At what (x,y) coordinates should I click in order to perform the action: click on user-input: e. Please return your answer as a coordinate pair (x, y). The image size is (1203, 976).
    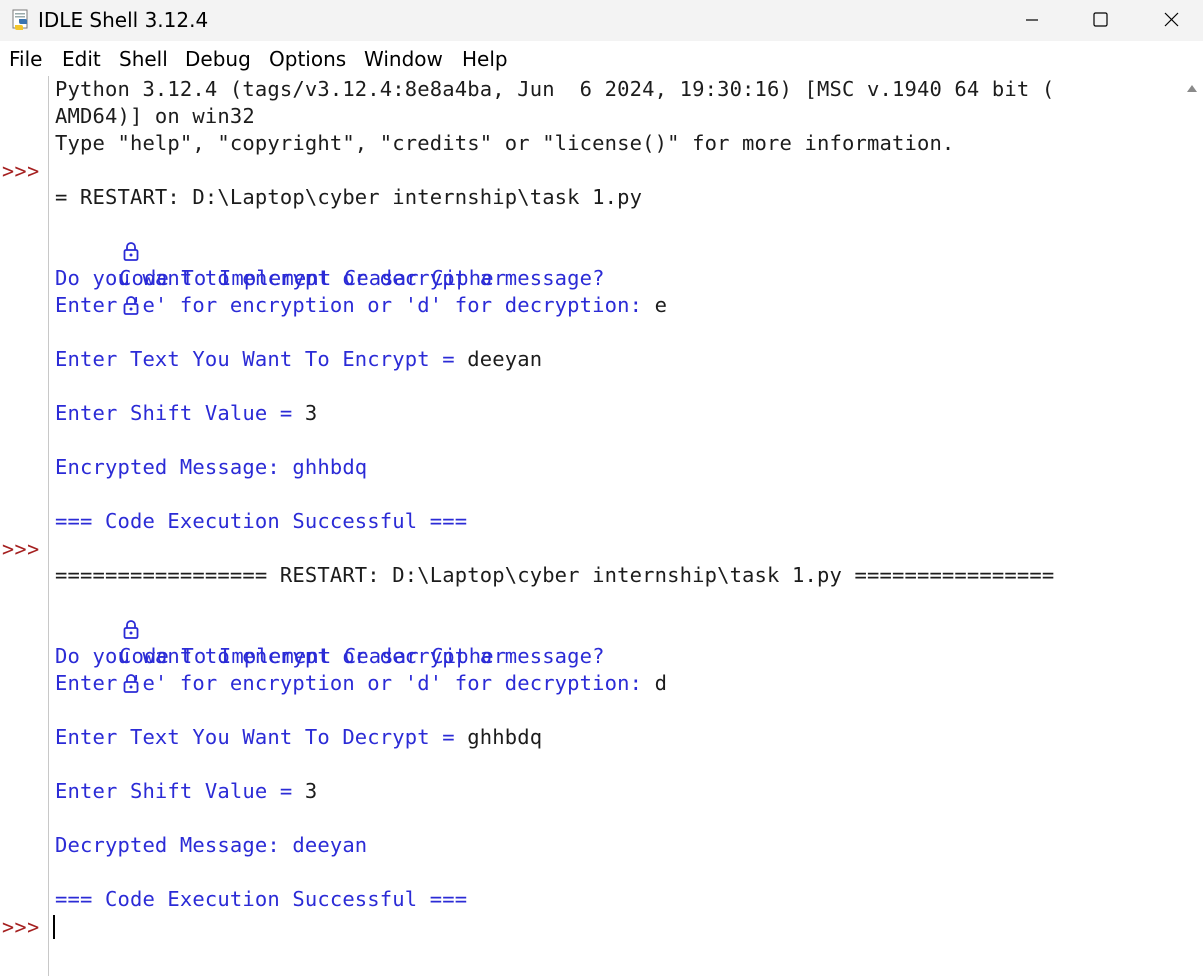
    Looking at the image, I should click on (661, 305).